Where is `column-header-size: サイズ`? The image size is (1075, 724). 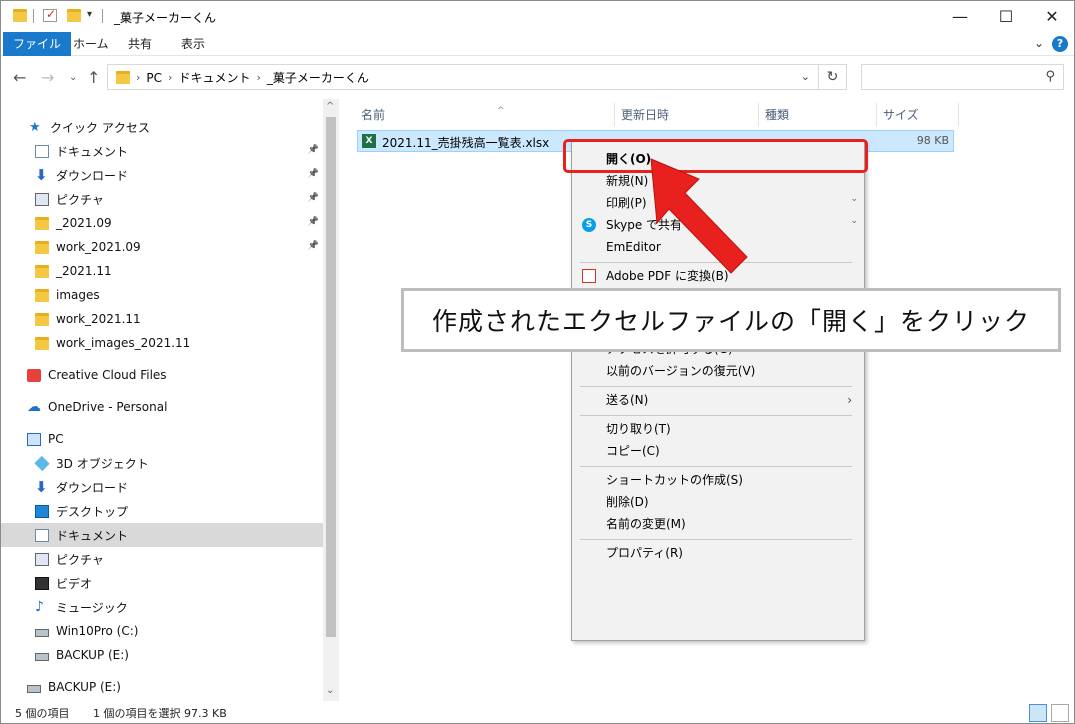
column-header-size: サイズ is located at coordinates (918, 115).